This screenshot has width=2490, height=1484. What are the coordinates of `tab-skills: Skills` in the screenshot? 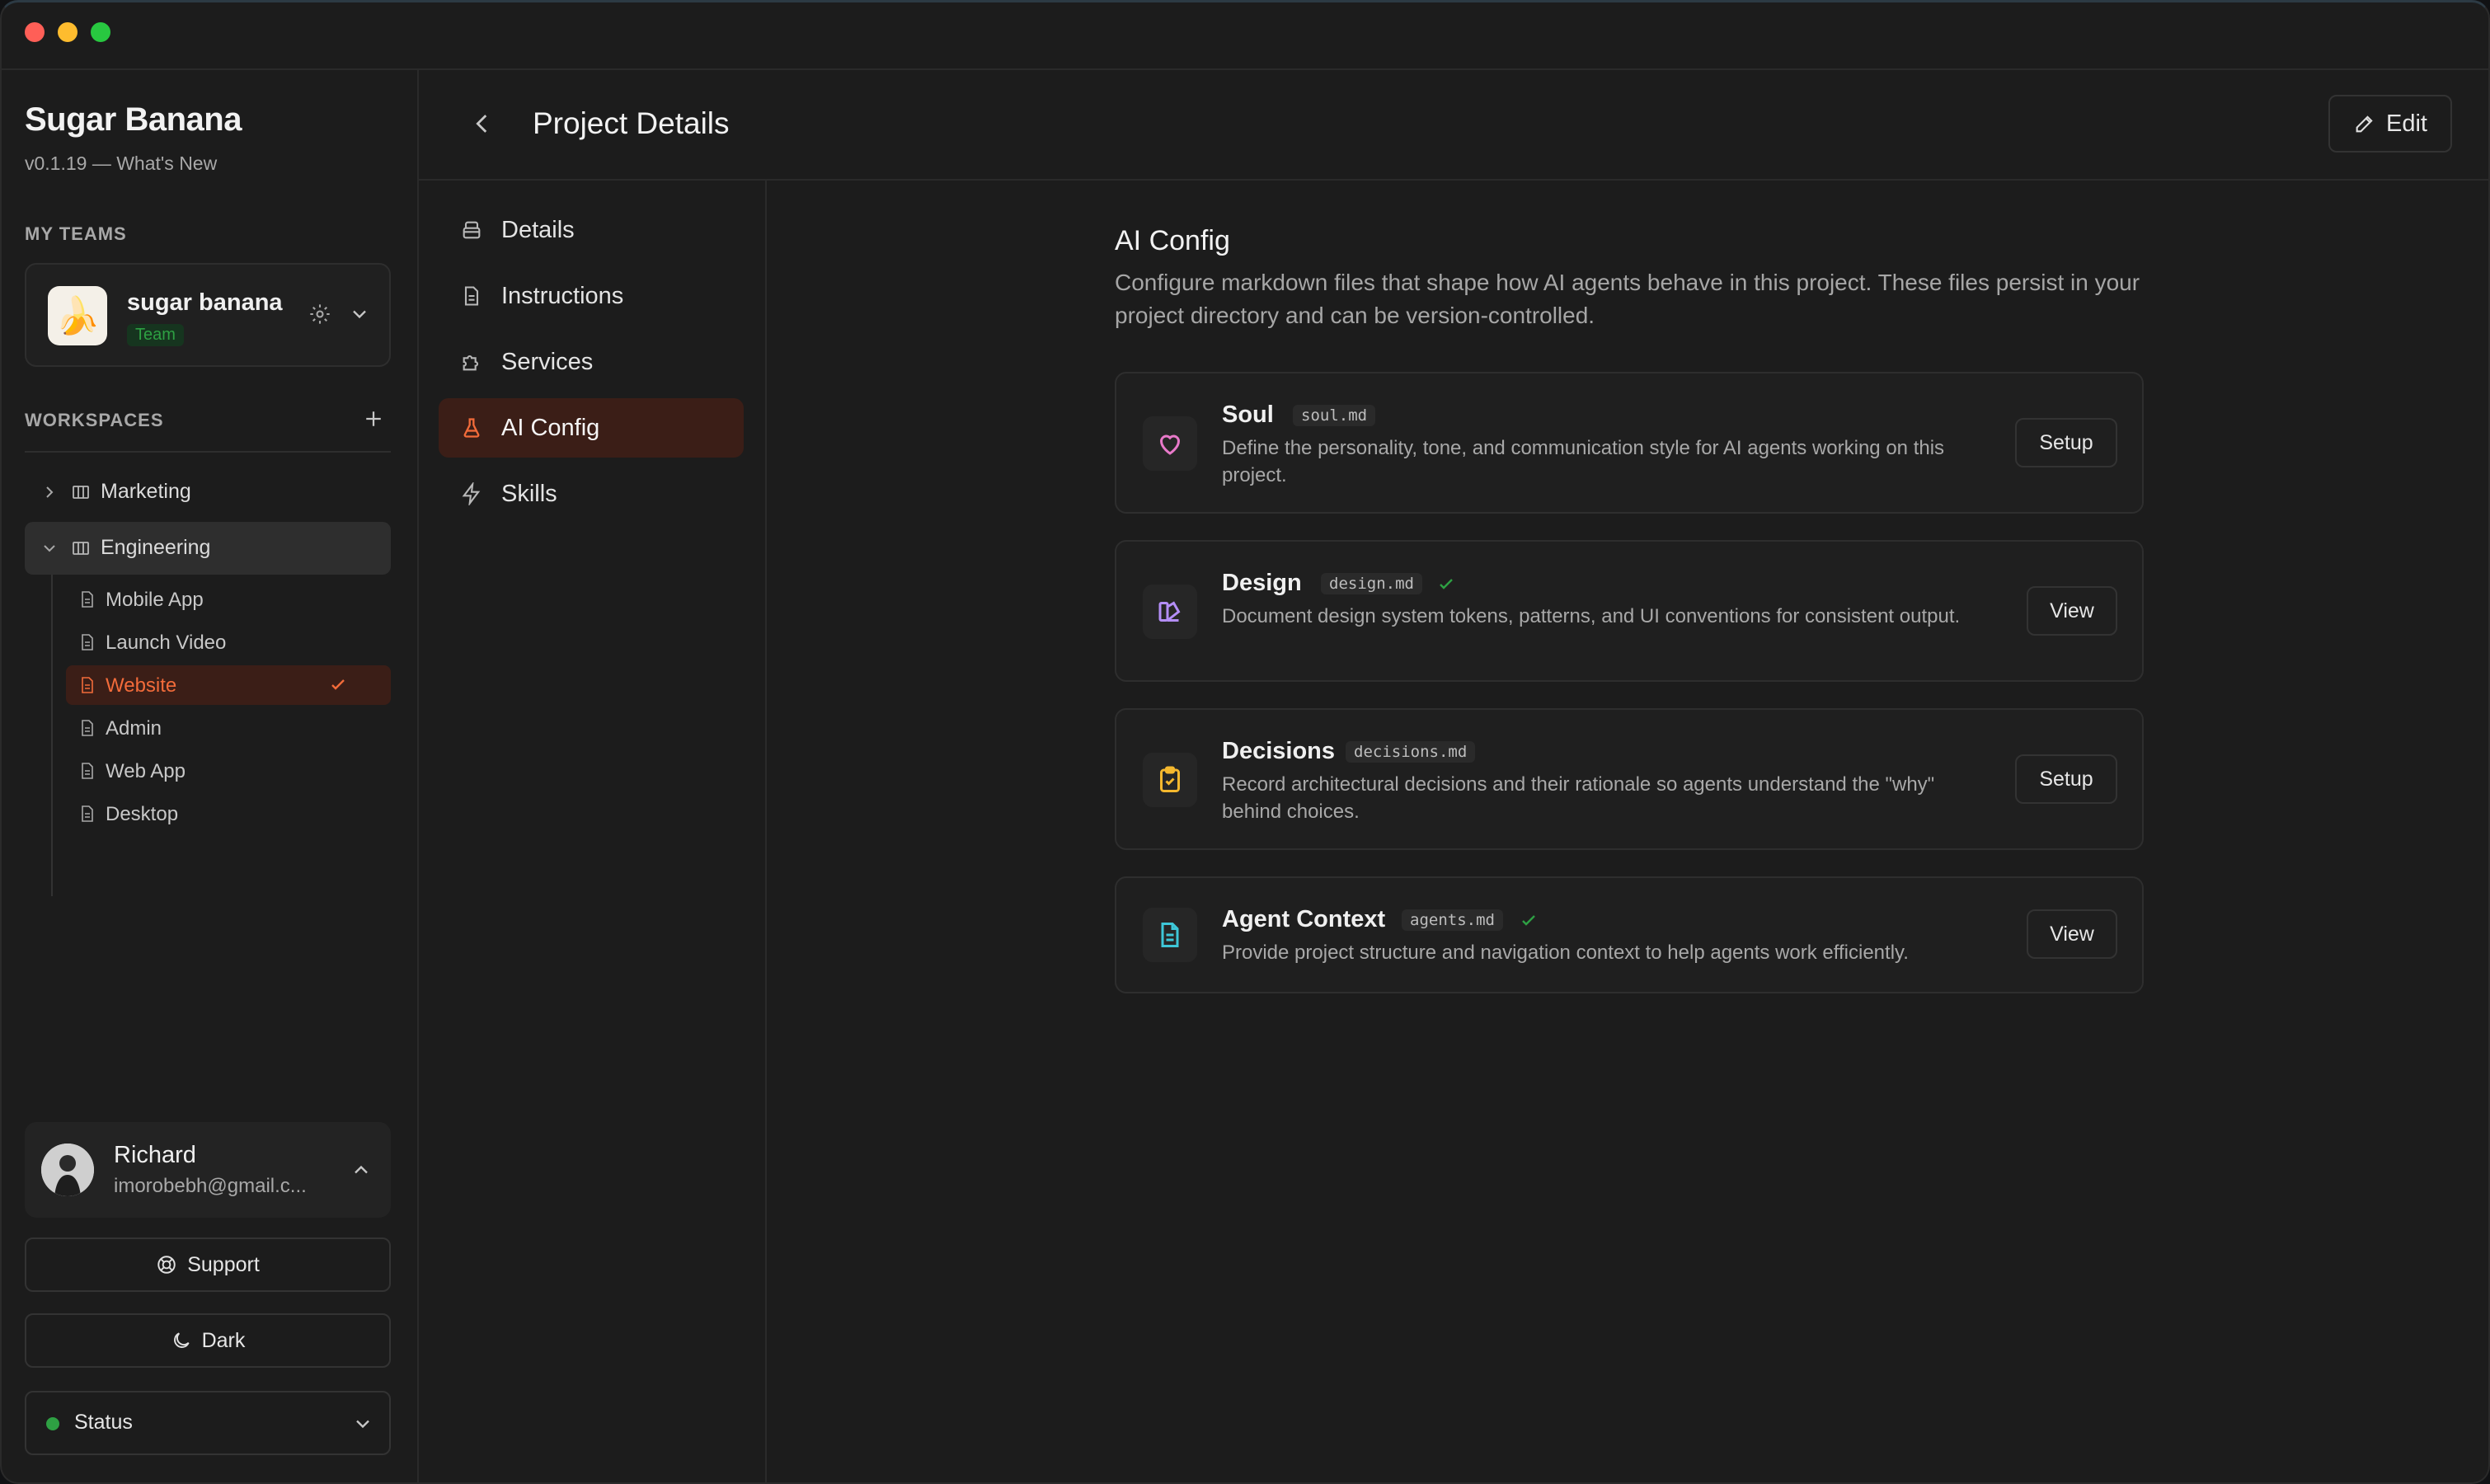 It's located at (591, 494).